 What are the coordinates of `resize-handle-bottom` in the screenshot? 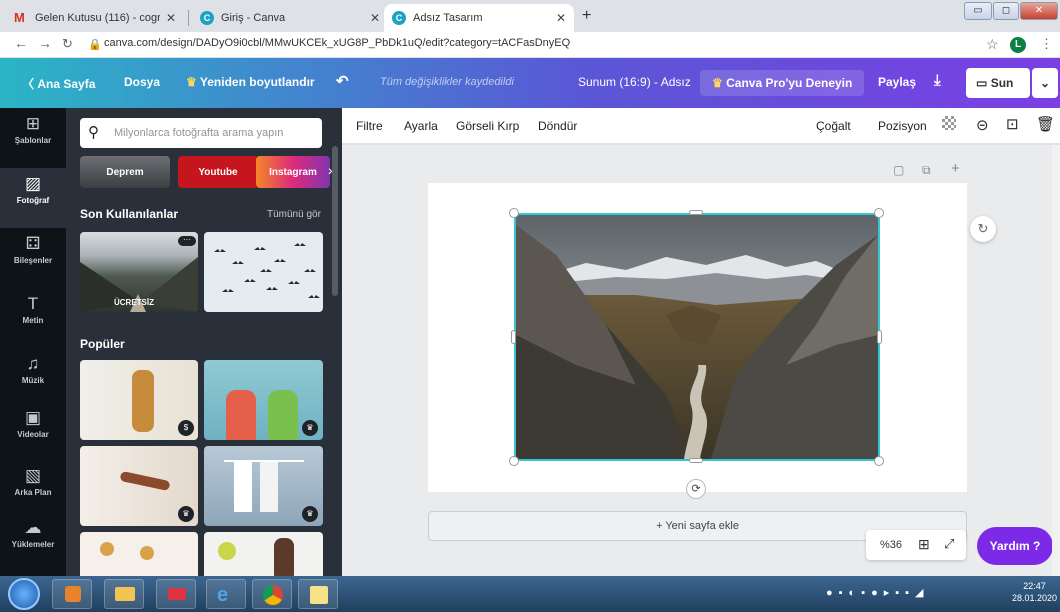 It's located at (696, 460).